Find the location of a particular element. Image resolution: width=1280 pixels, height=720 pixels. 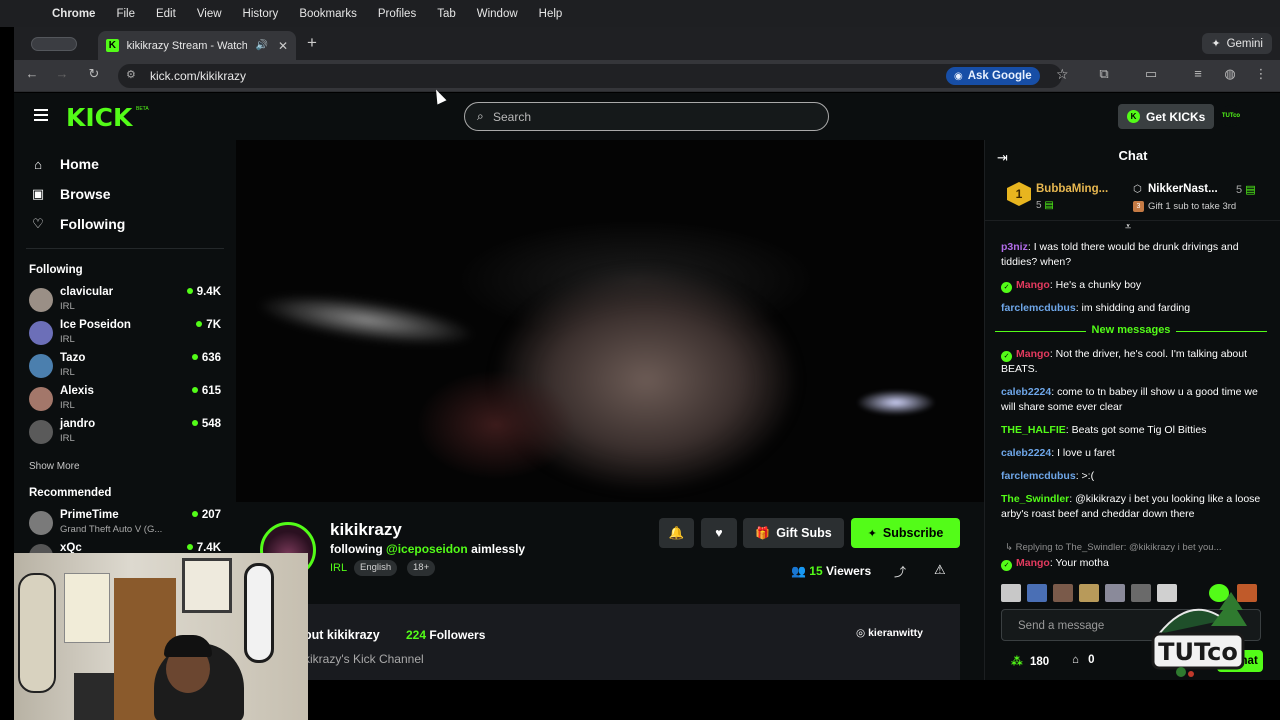

back-arrow-icon: ← is located at coordinates (32, 73).